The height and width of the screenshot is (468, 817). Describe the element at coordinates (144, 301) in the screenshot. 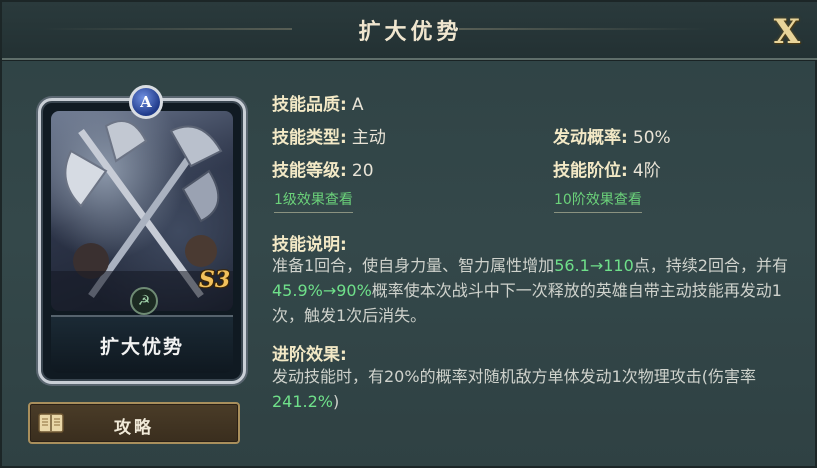

I see `sickle-icon: ☭` at that location.